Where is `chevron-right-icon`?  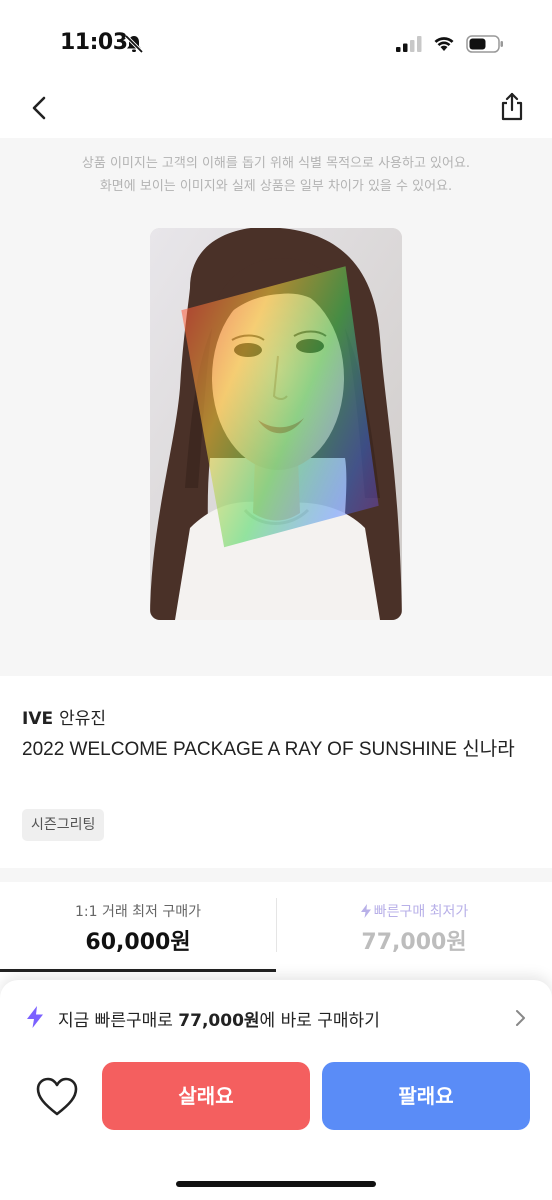 chevron-right-icon is located at coordinates (520, 1018).